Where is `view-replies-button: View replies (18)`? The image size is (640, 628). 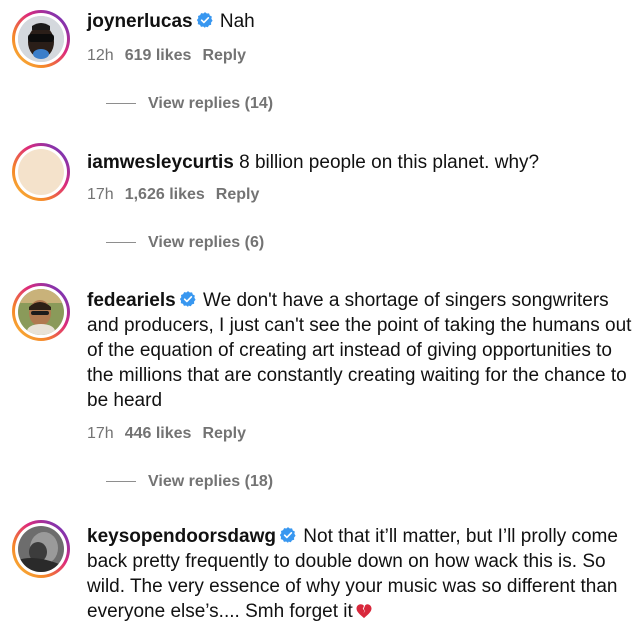
view-replies-button: View replies (18) is located at coordinates (189, 482).